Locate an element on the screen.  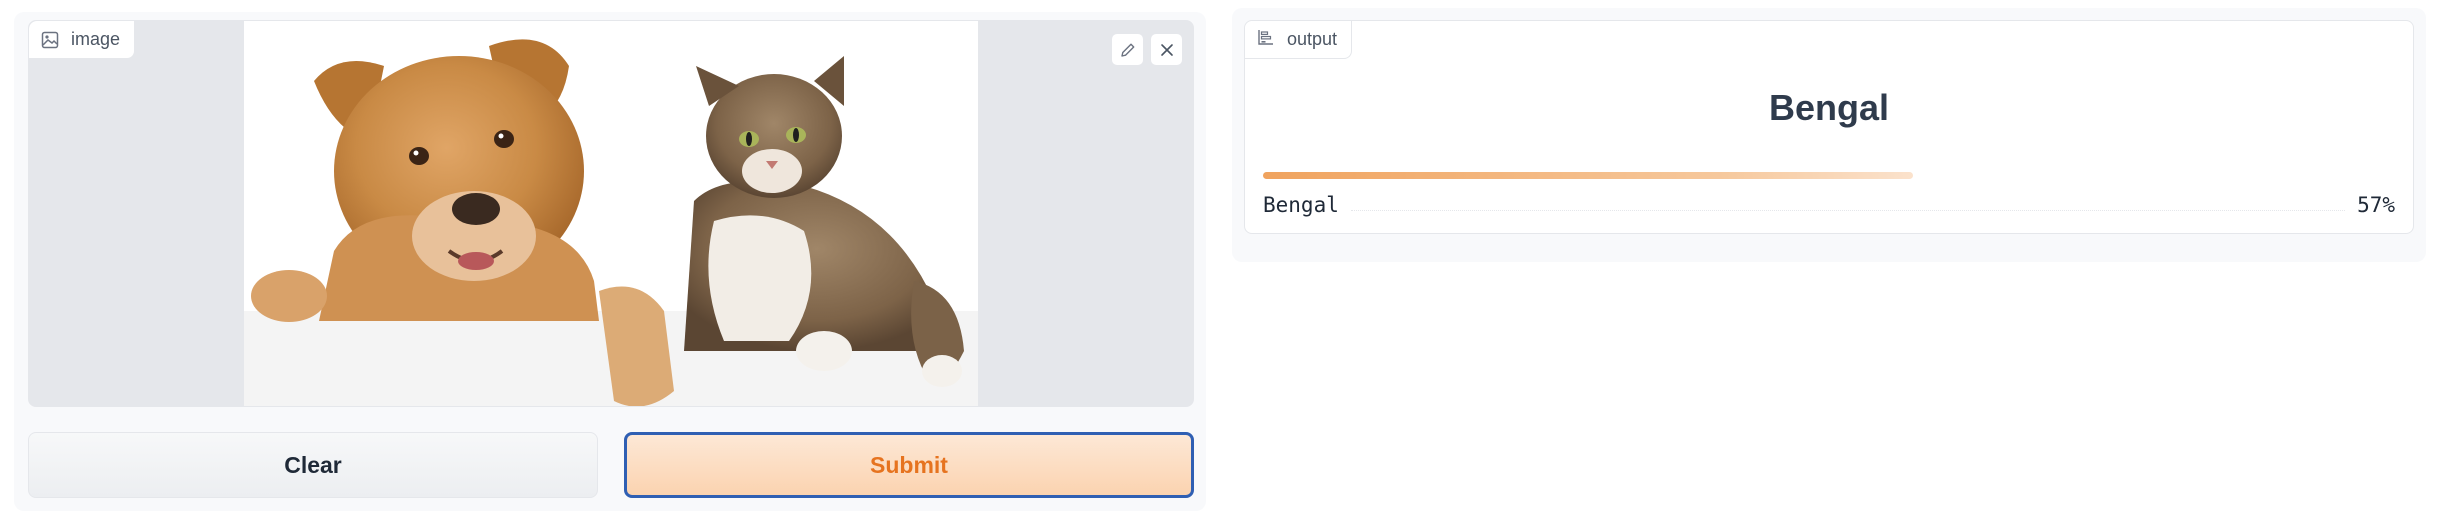
image-label-chip: image is located at coordinates (82, 40).